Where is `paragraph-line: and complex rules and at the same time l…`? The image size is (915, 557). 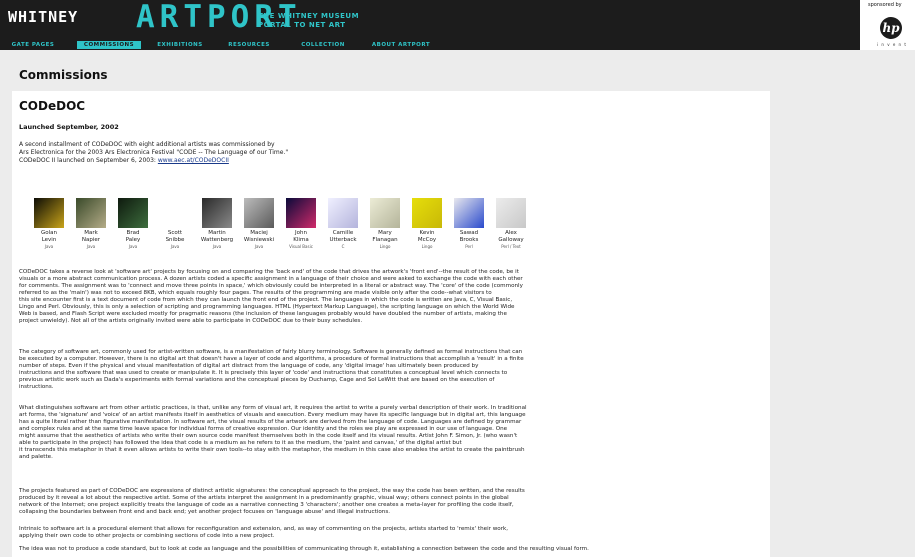
paragraph-line: and complex rules and at the same time l… is located at coordinates (263, 429).